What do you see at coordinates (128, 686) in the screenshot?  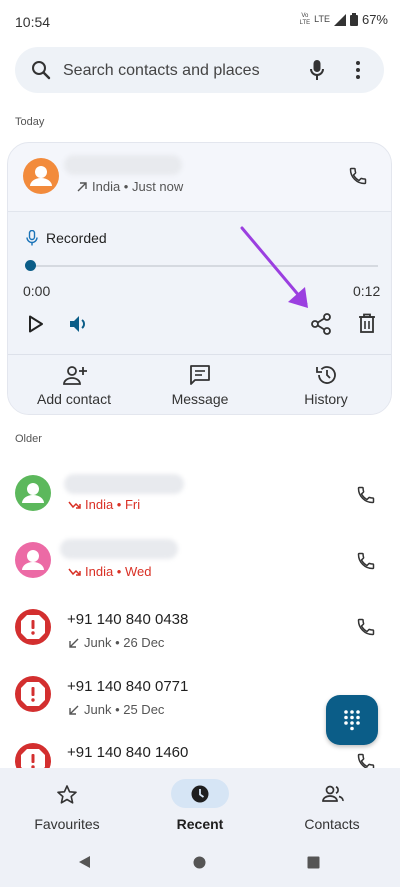 I see `phone-number: +91 140 840 0771` at bounding box center [128, 686].